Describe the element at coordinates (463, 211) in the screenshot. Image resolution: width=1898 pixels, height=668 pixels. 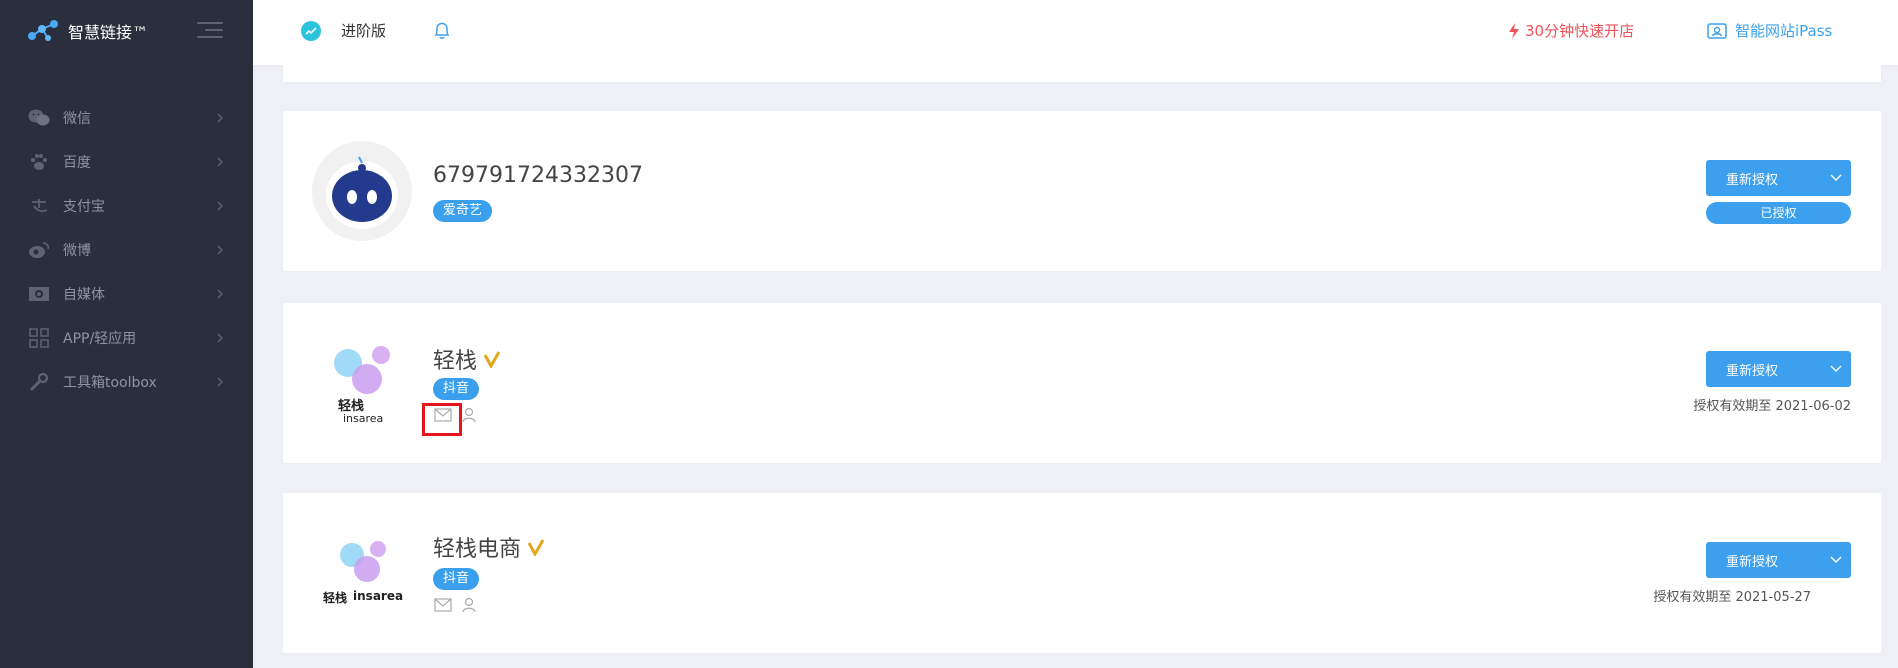
I see `platform-tag: 爱奇艺` at that location.